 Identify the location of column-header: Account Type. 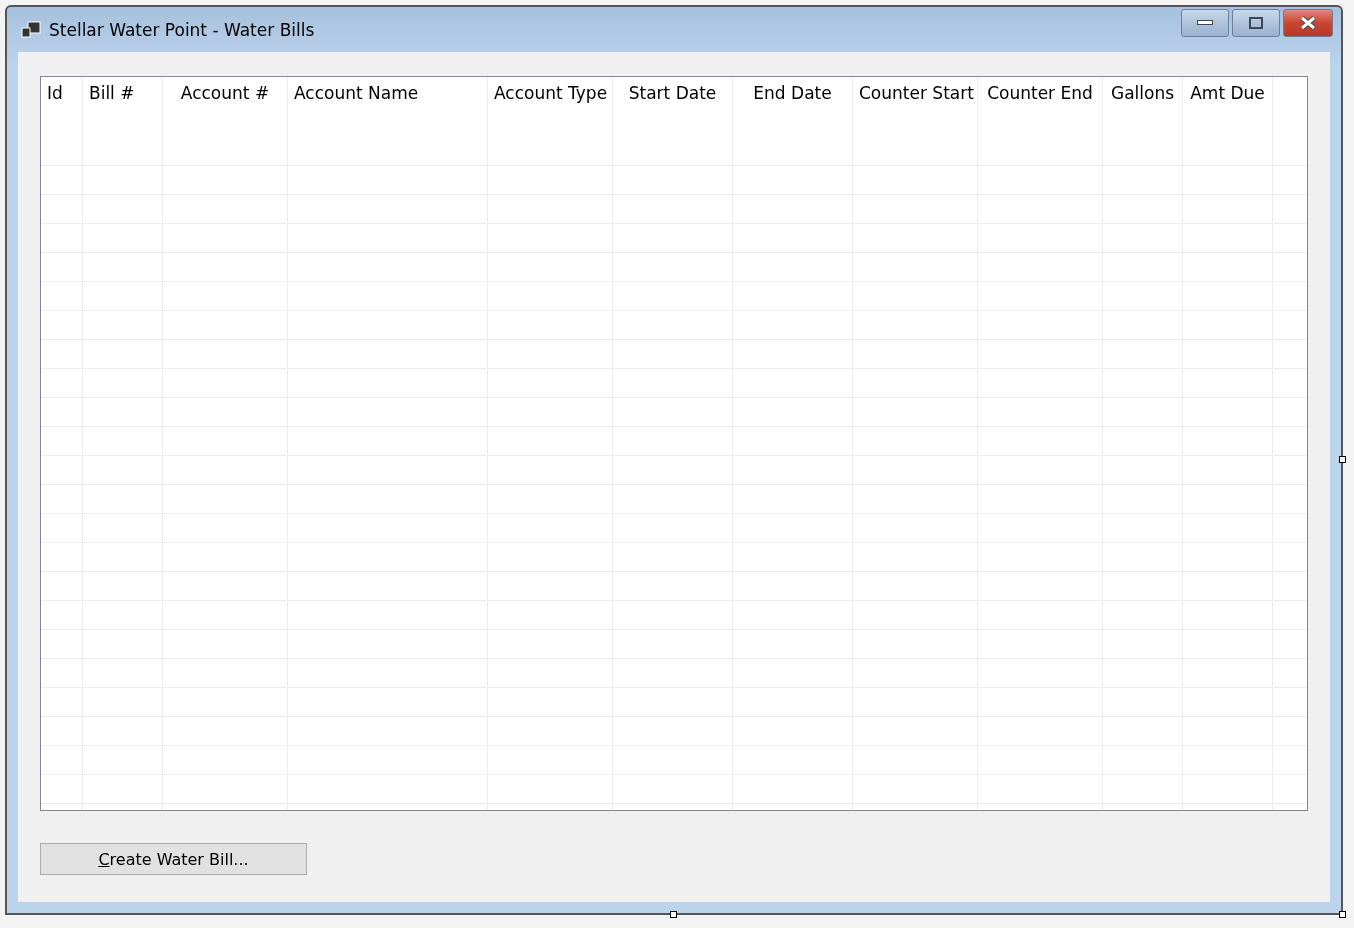
(551, 93).